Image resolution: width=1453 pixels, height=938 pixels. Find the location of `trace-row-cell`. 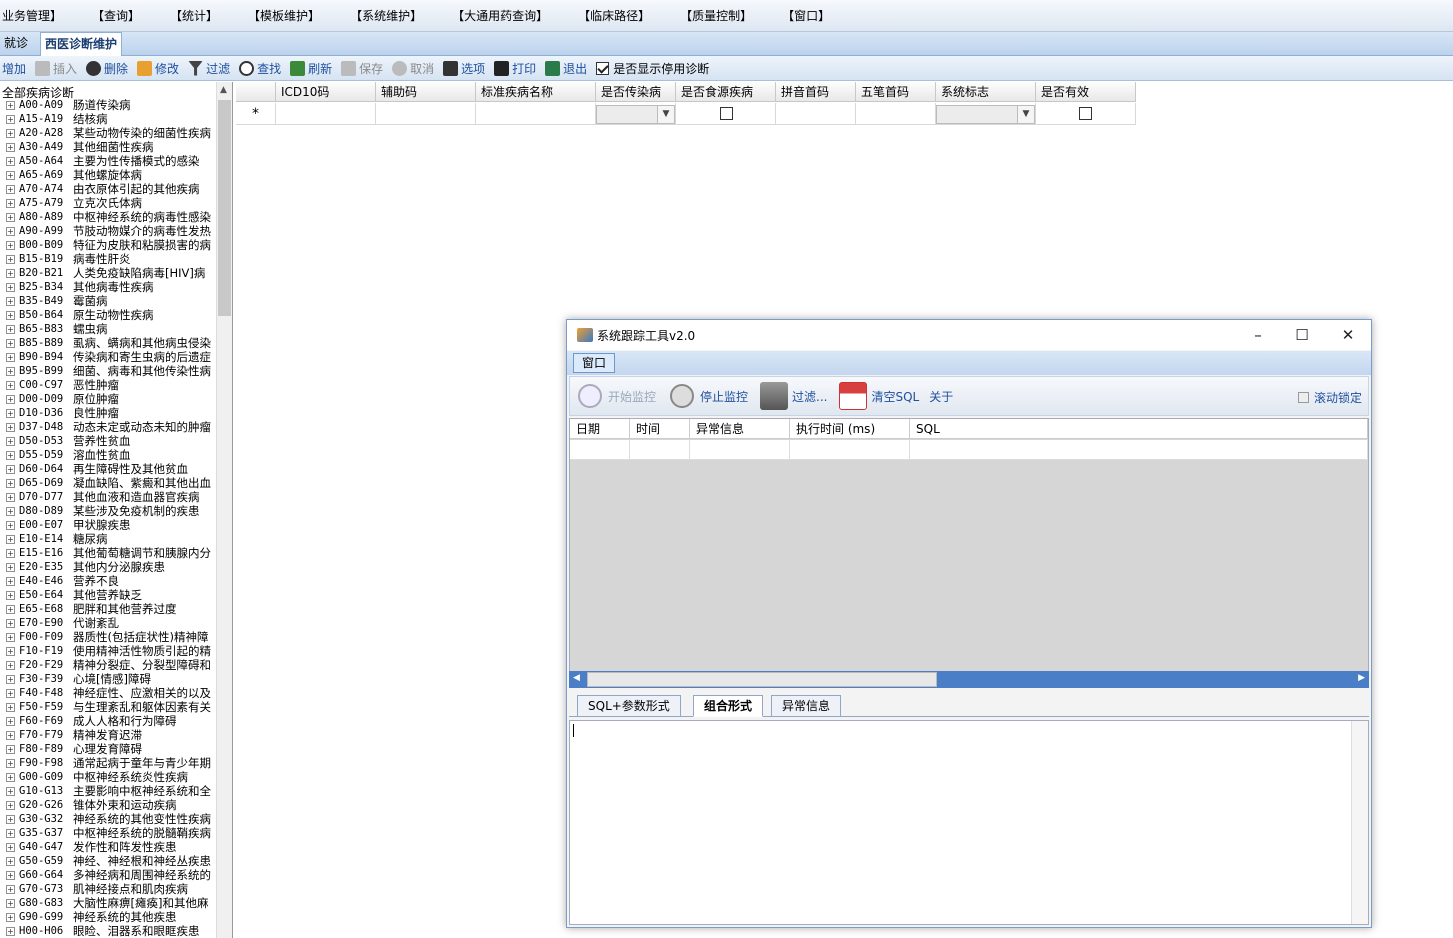

trace-row-cell is located at coordinates (600, 450).